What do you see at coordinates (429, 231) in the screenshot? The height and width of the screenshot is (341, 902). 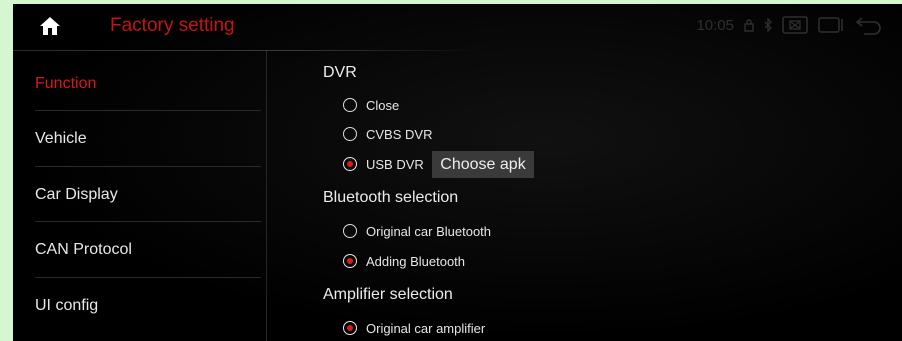 I see `radio-label: Original car Bluetooth` at bounding box center [429, 231].